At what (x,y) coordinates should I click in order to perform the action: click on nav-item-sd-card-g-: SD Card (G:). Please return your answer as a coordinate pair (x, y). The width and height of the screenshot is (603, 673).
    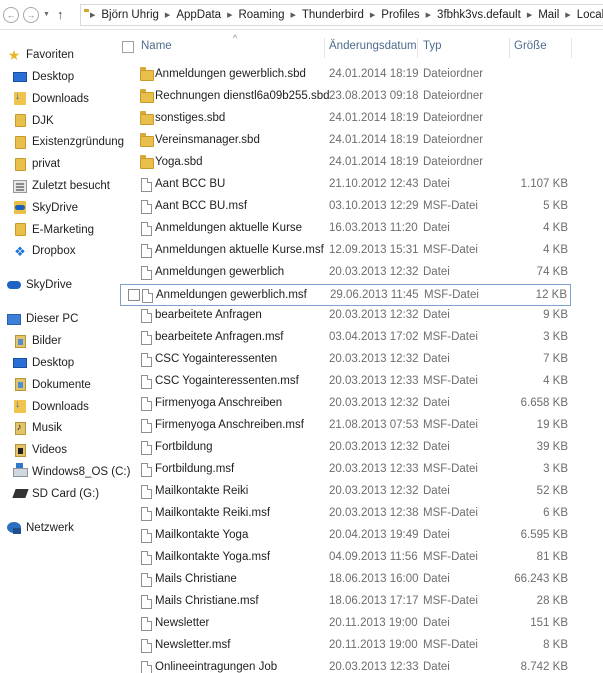
    Looking at the image, I should click on (55, 494).